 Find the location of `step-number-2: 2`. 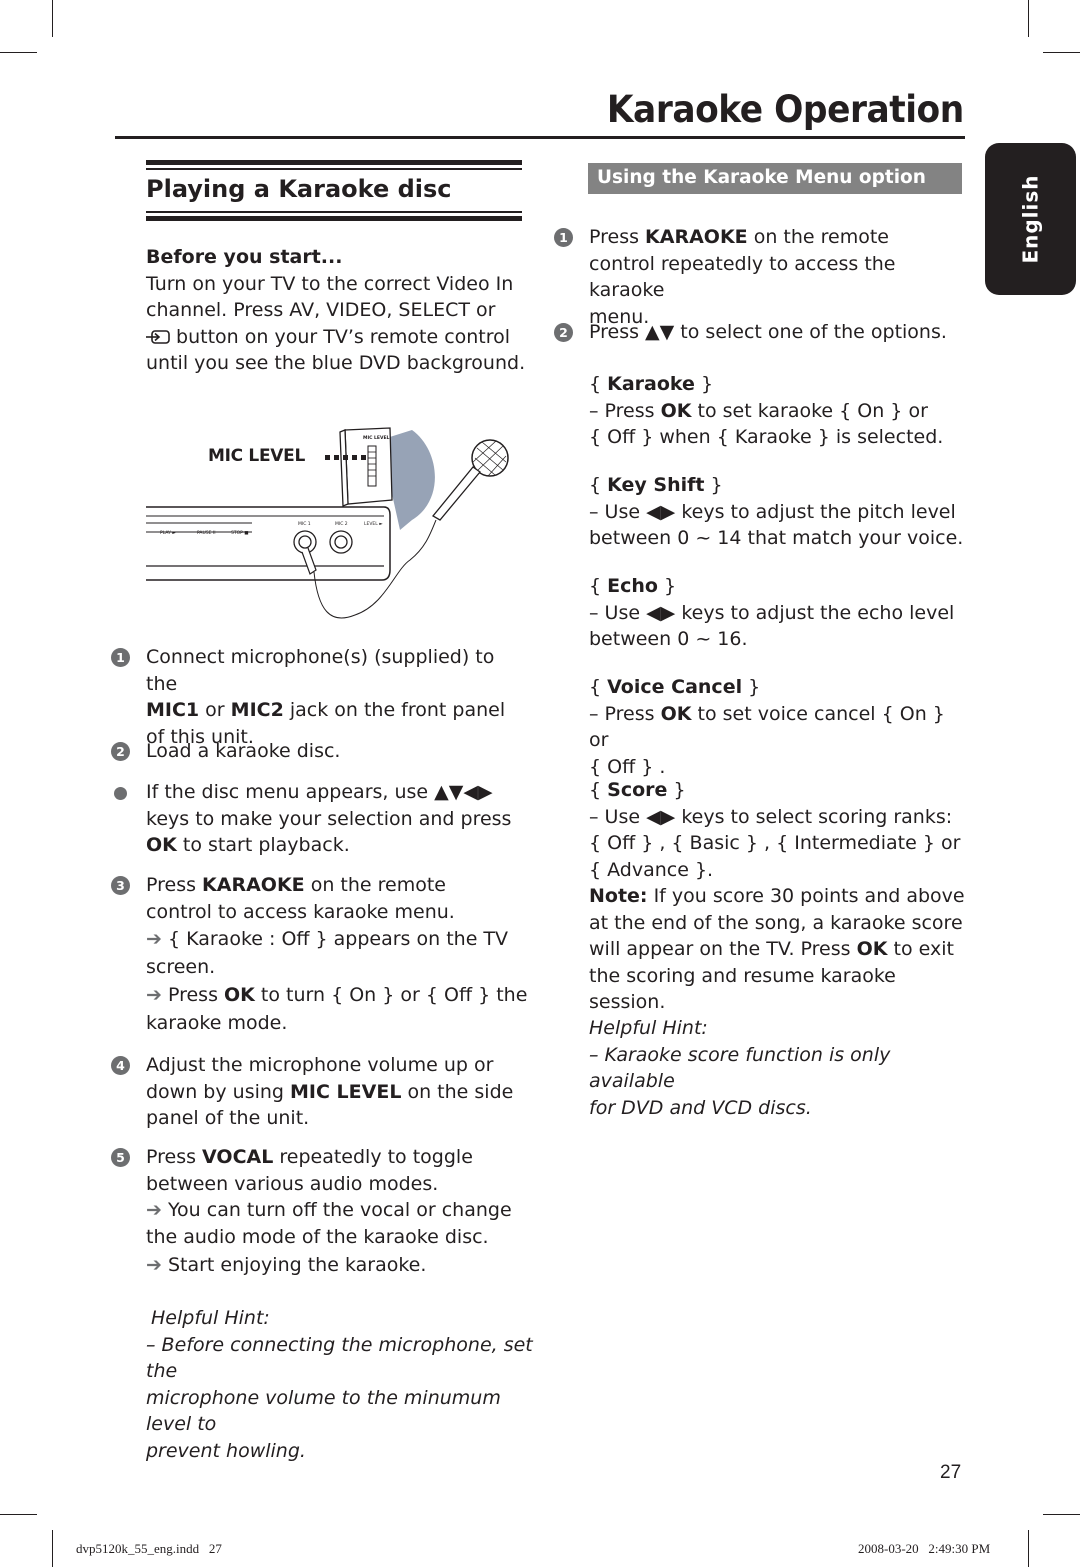

step-number-2: 2 is located at coordinates (120, 751).